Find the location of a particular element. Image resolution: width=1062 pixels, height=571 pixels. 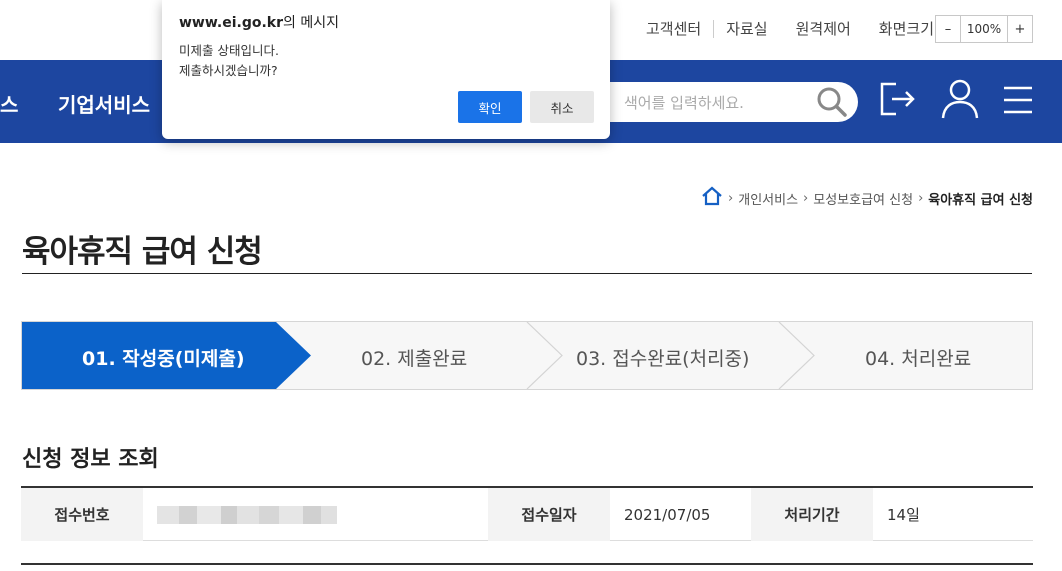

logout-icon is located at coordinates (898, 100).